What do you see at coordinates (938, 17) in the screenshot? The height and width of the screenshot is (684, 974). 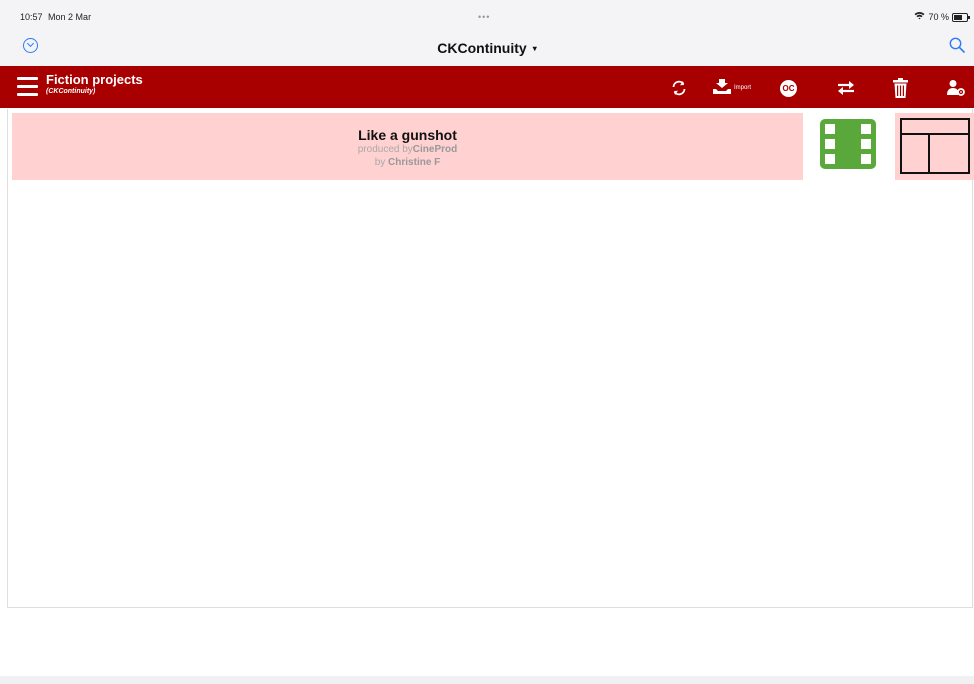 I see `battery-percent: 70 %` at bounding box center [938, 17].